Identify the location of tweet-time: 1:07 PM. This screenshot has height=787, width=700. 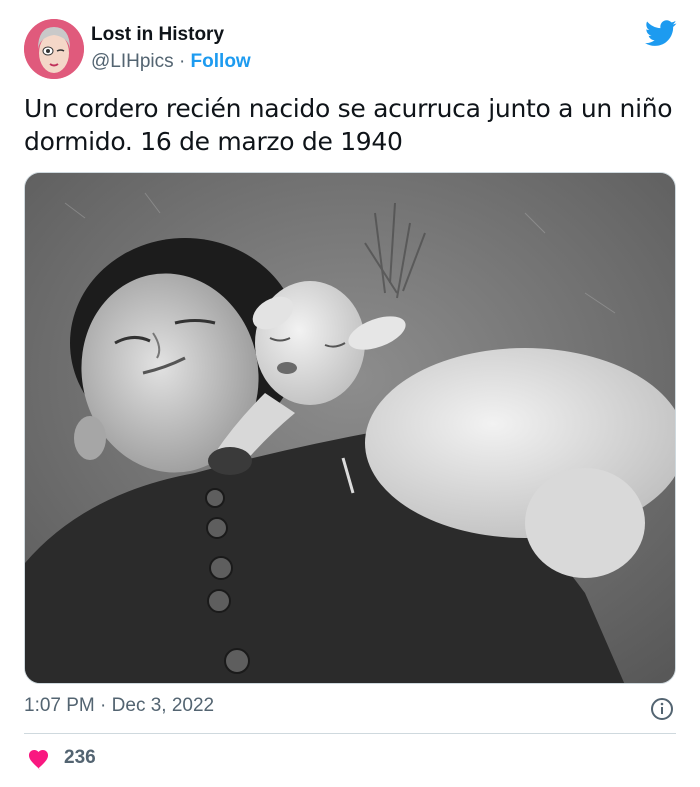
(59, 705).